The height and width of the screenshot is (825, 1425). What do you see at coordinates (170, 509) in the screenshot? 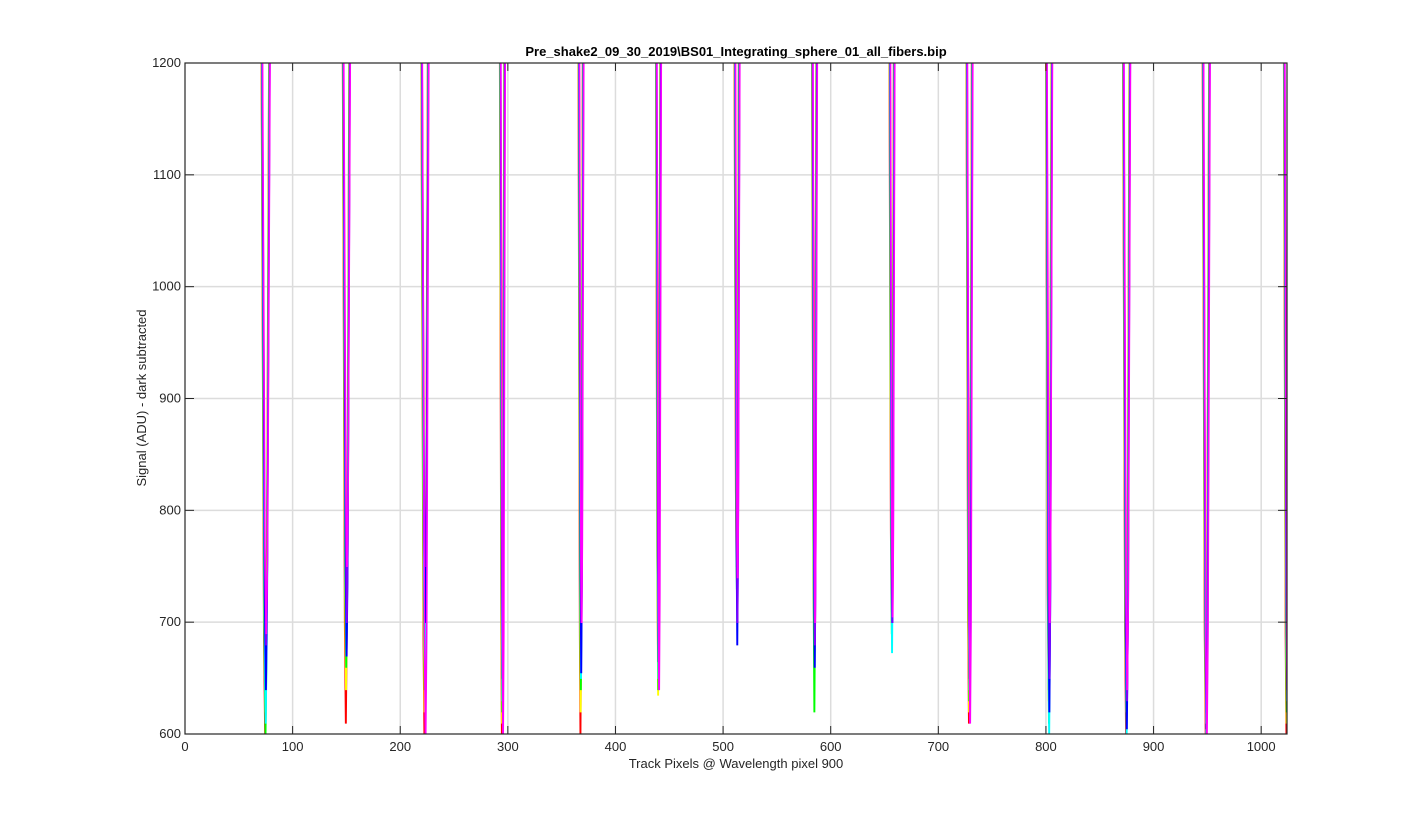
I see `y-tick-label: 800` at bounding box center [170, 509].